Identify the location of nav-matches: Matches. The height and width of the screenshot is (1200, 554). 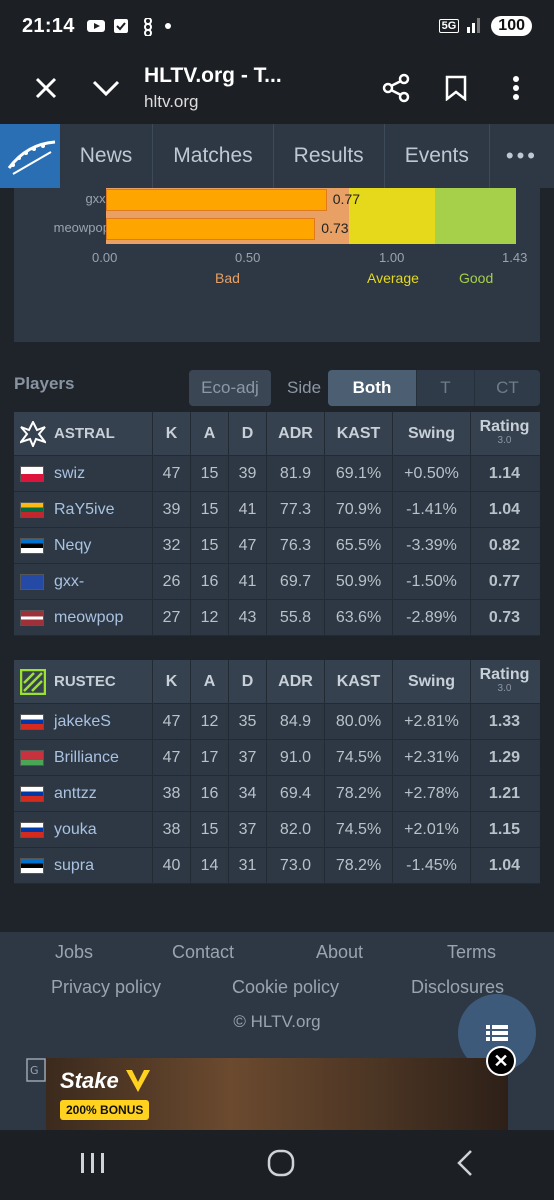
(213, 156).